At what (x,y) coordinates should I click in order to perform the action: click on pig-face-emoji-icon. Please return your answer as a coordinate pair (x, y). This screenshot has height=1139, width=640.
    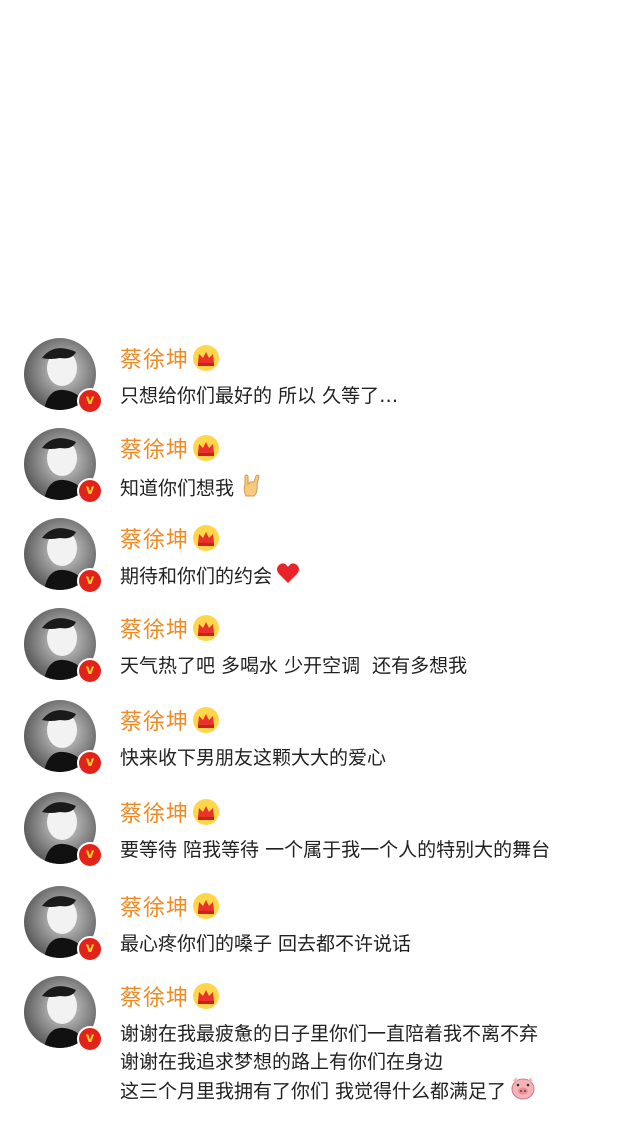
    Looking at the image, I should click on (523, 1092).